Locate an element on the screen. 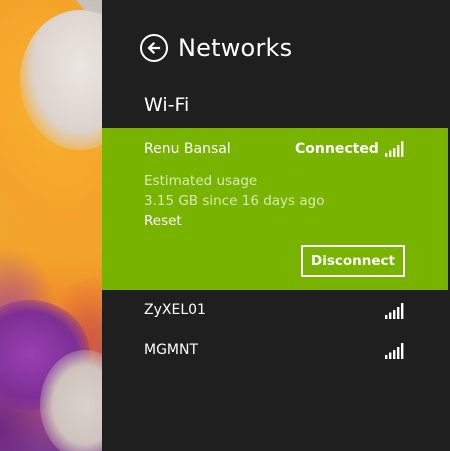 This screenshot has height=451, width=450. reset-link: Reset is located at coordinates (163, 221).